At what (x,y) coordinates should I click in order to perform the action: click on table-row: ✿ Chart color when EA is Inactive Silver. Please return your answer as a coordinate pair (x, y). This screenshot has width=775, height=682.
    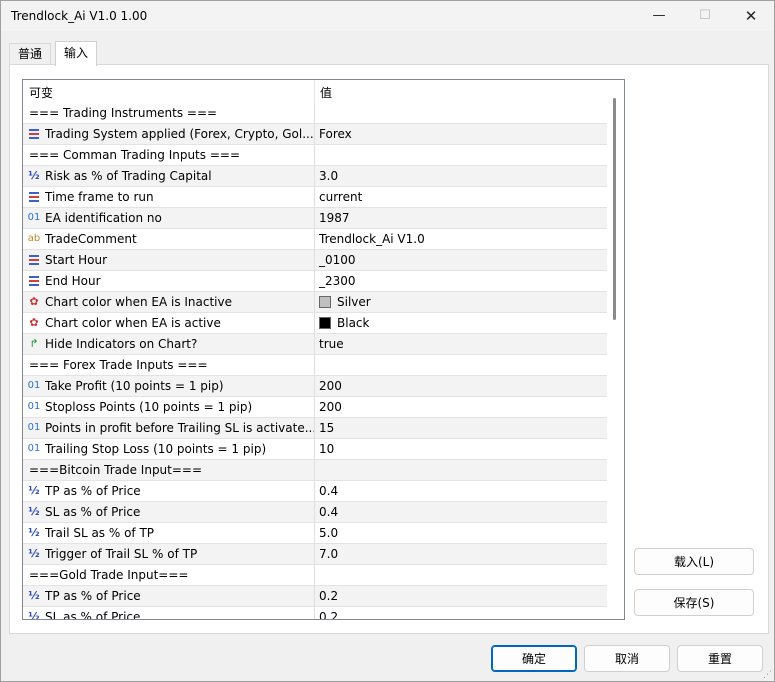
    Looking at the image, I should click on (315, 302).